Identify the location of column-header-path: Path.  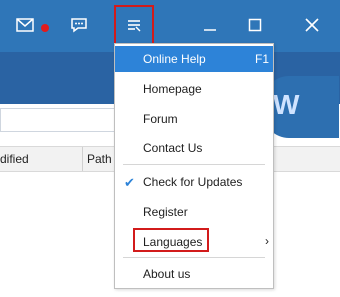
(99, 159).